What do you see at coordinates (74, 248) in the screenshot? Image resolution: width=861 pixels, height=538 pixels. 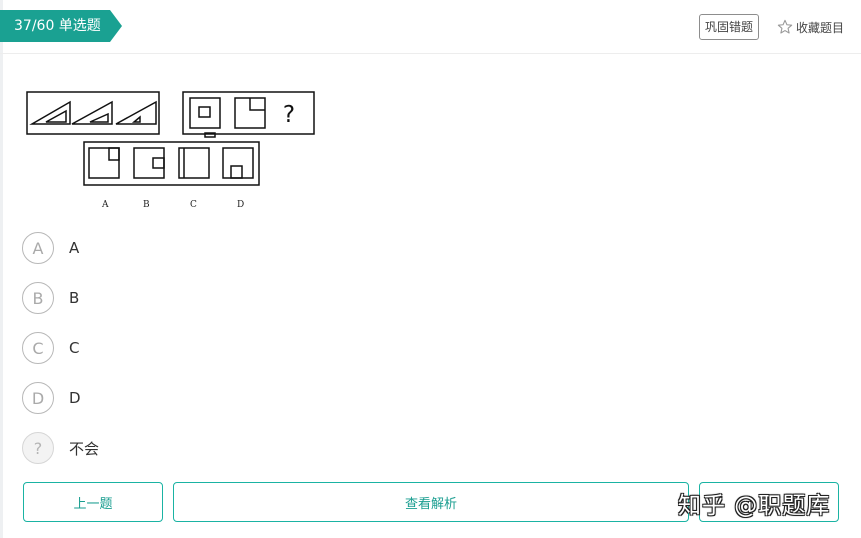 I see `option-a-text: A` at bounding box center [74, 248].